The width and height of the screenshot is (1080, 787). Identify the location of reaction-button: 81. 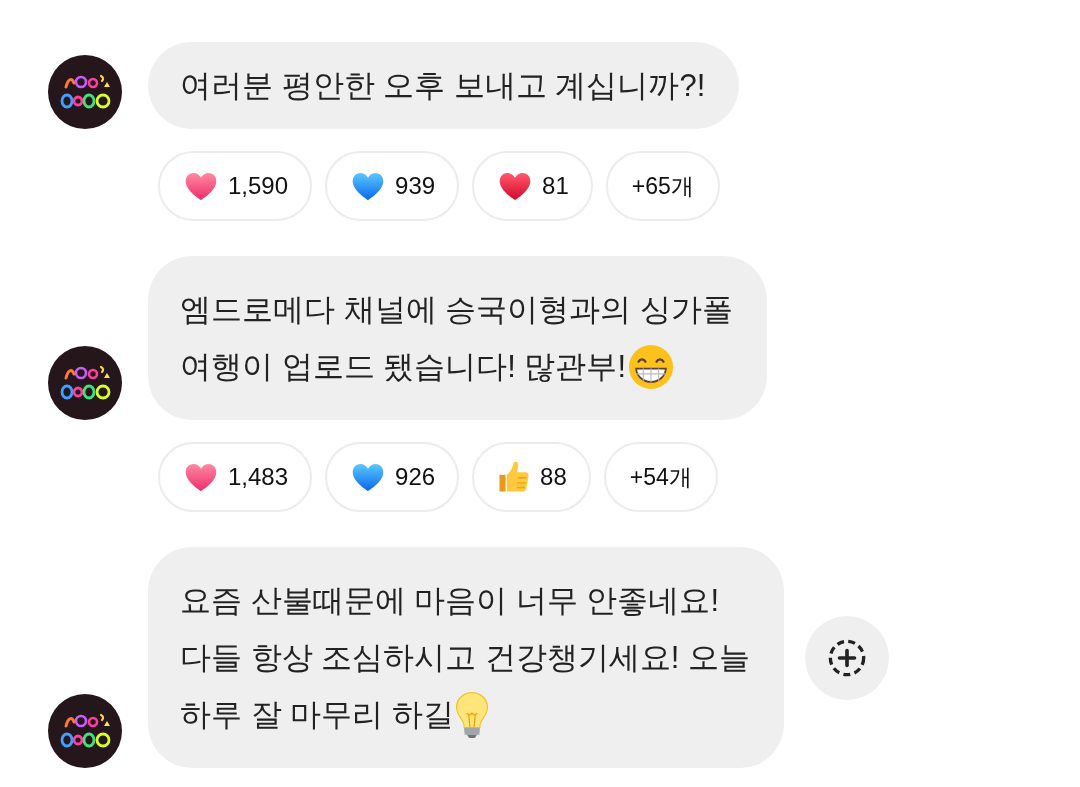
(532, 186).